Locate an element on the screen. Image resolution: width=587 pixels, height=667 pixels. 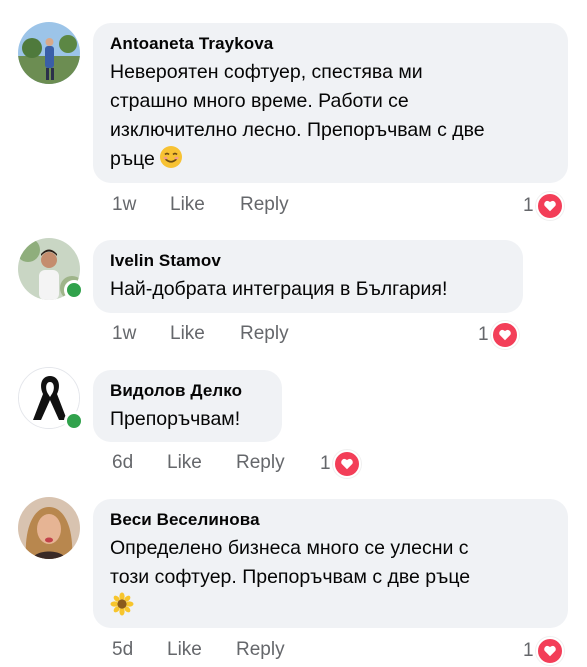
comment-author: Веси Веселинова is located at coordinates (331, 520).